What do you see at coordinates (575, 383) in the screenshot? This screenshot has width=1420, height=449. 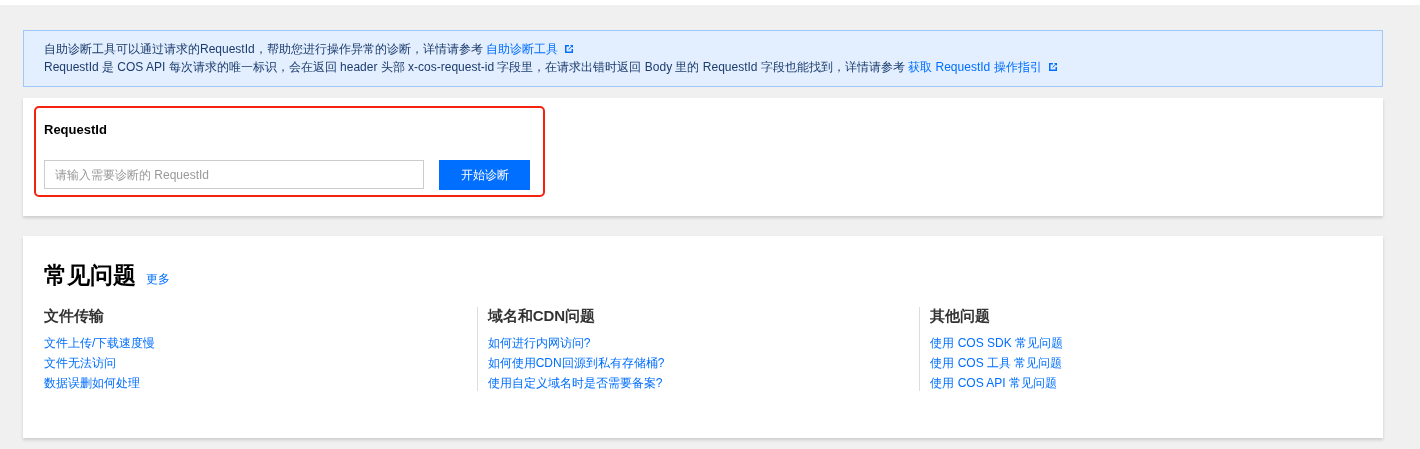 I see `faq-link: 使用自定义域名时是否需要备案?` at bounding box center [575, 383].